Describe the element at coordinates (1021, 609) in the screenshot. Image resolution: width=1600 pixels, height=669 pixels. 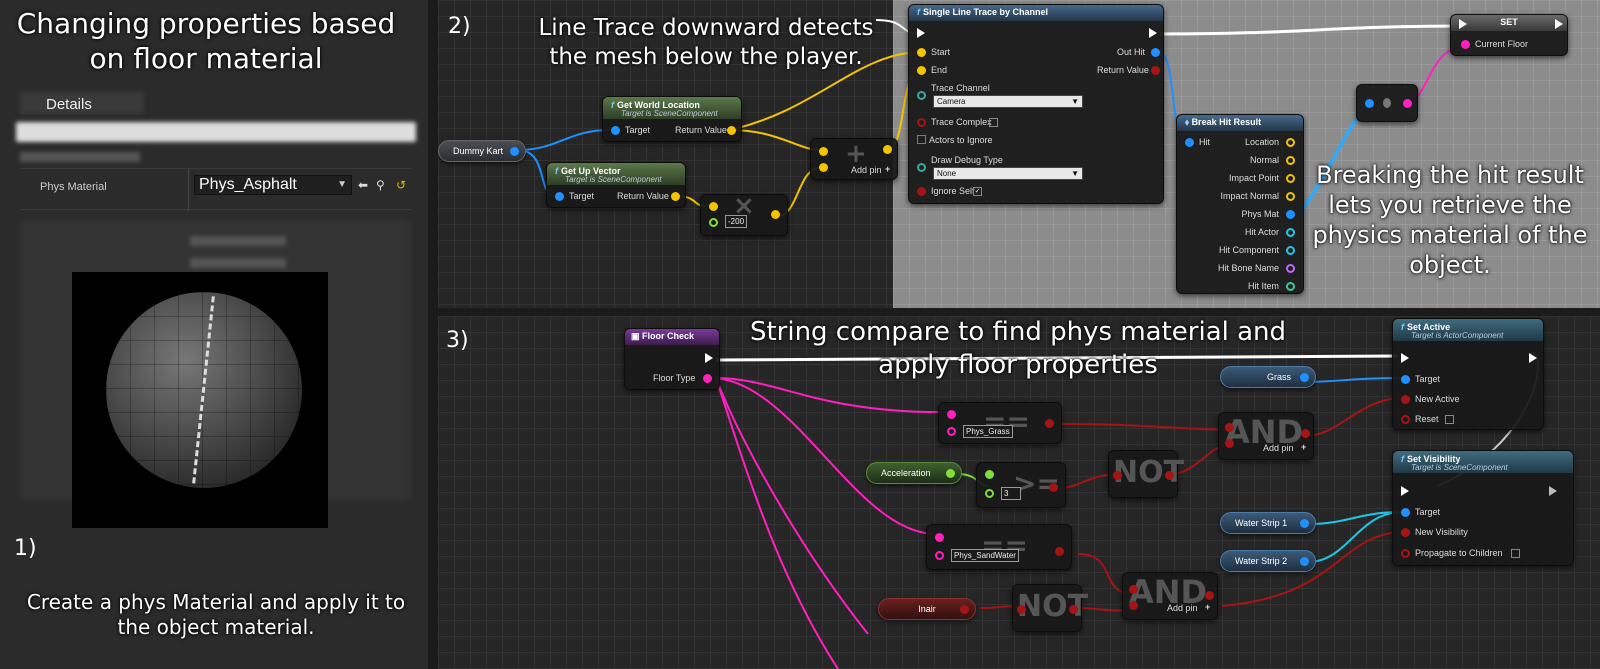
I see `not2-in` at that location.